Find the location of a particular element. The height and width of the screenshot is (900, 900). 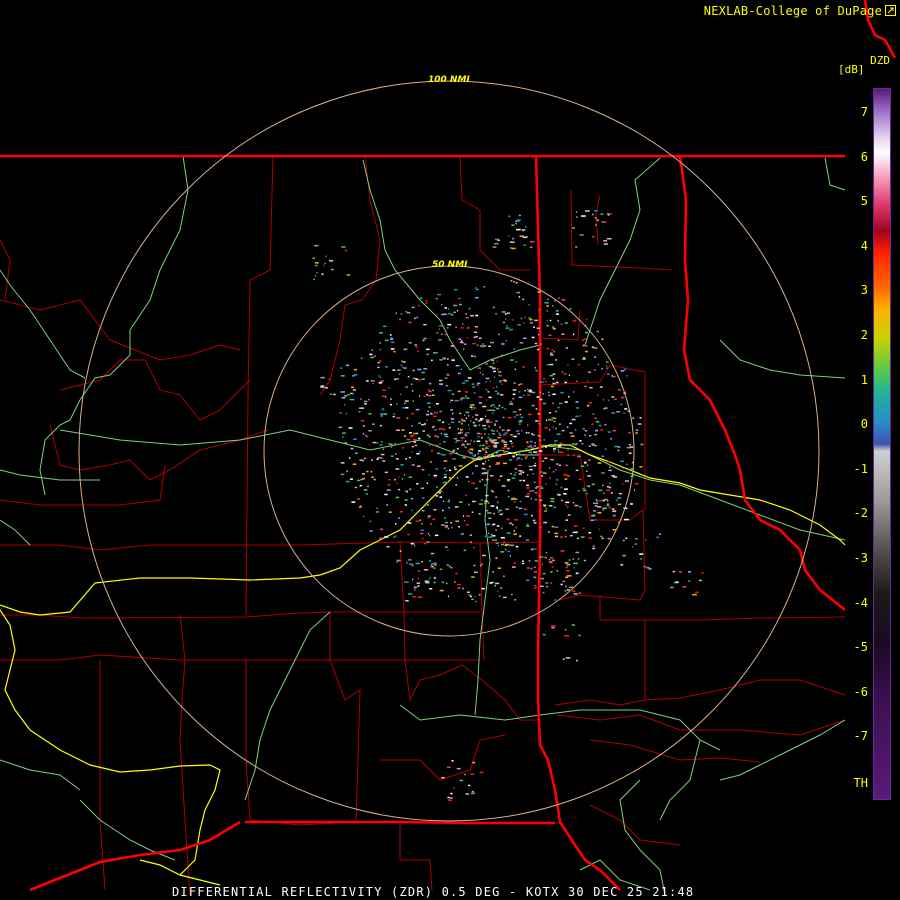

units-label: [dB] is located at coordinates (851, 69).